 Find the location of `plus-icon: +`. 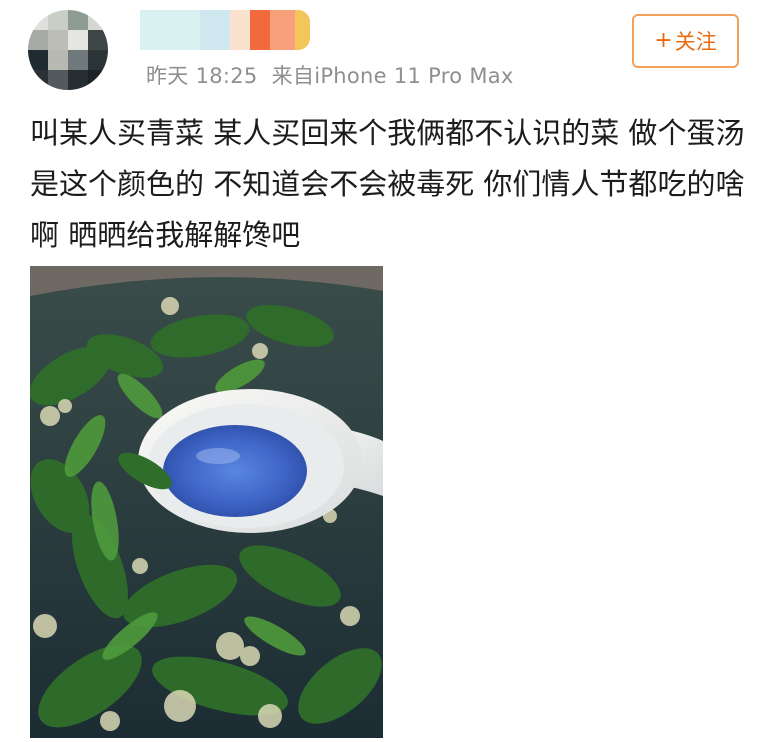

plus-icon: + is located at coordinates (663, 40).